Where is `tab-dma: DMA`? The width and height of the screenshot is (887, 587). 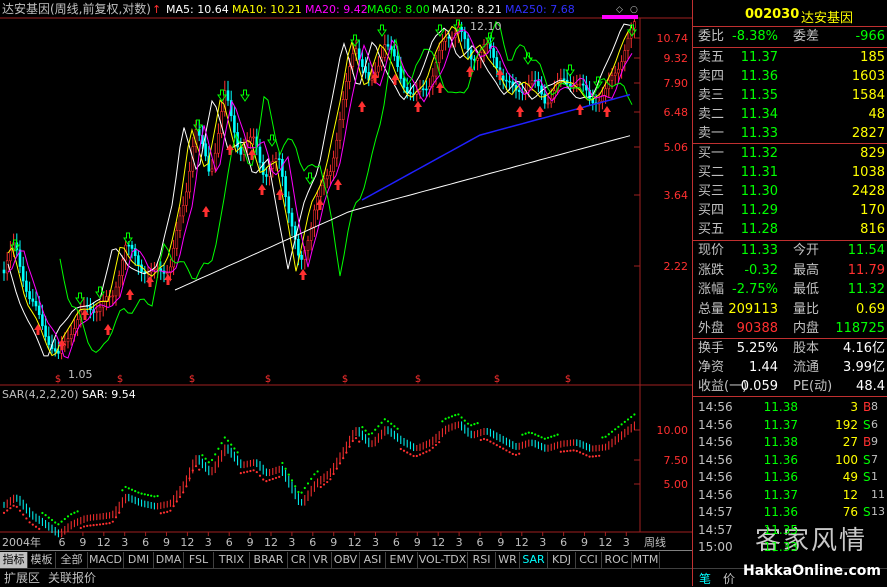 tab-dma: DMA is located at coordinates (169, 560).